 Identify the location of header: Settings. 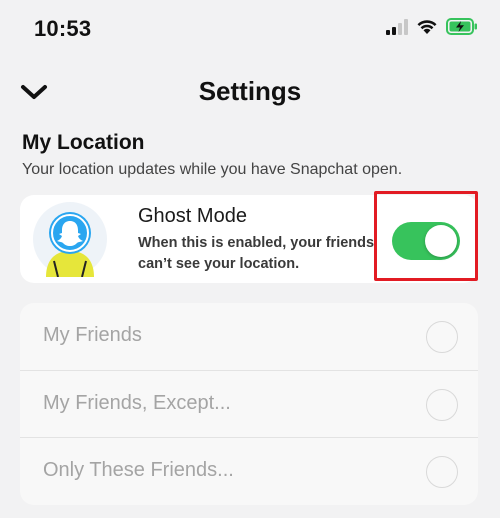
(250, 92).